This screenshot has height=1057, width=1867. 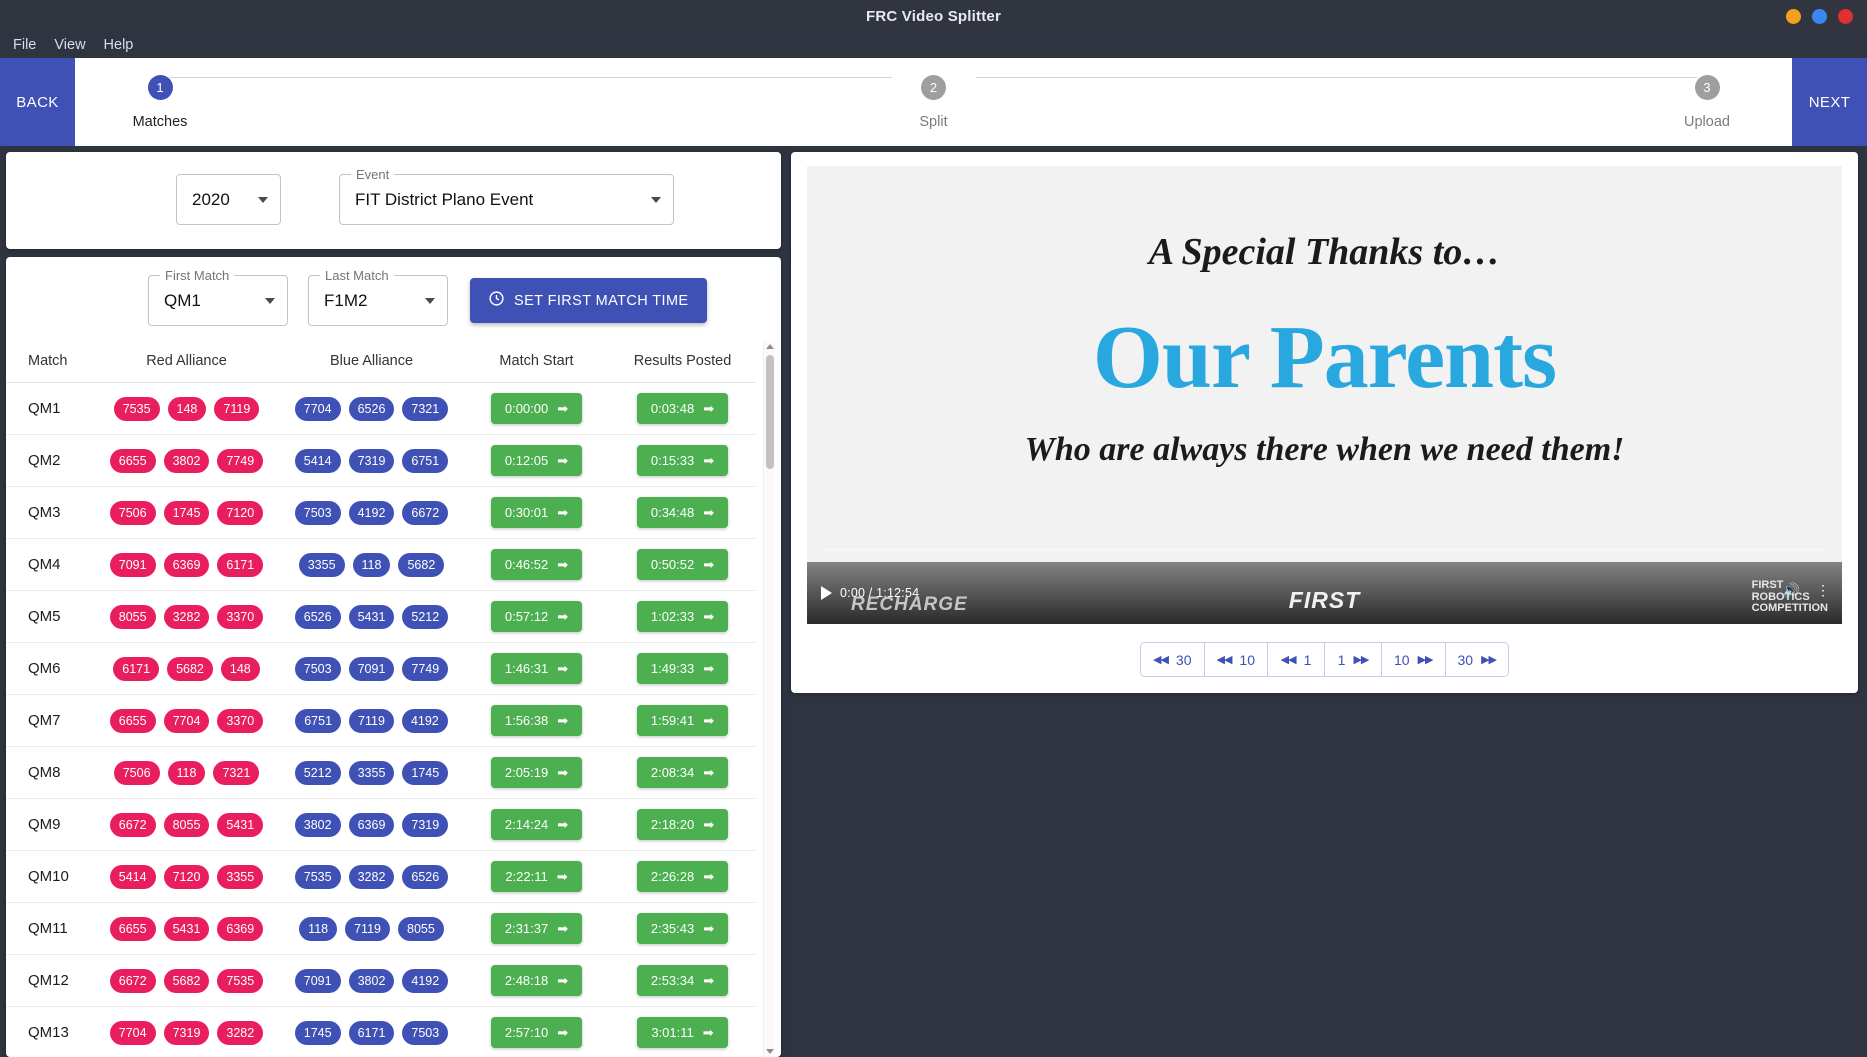 I want to click on step-matches: 1 Matches, so click(x=160, y=102).